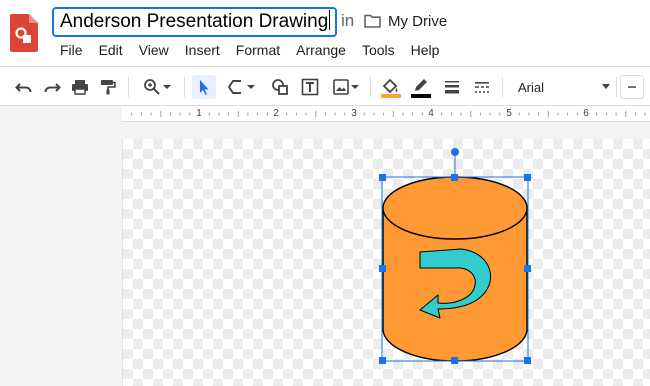  Describe the element at coordinates (425, 50) in the screenshot. I see `menu-help: Help` at that location.